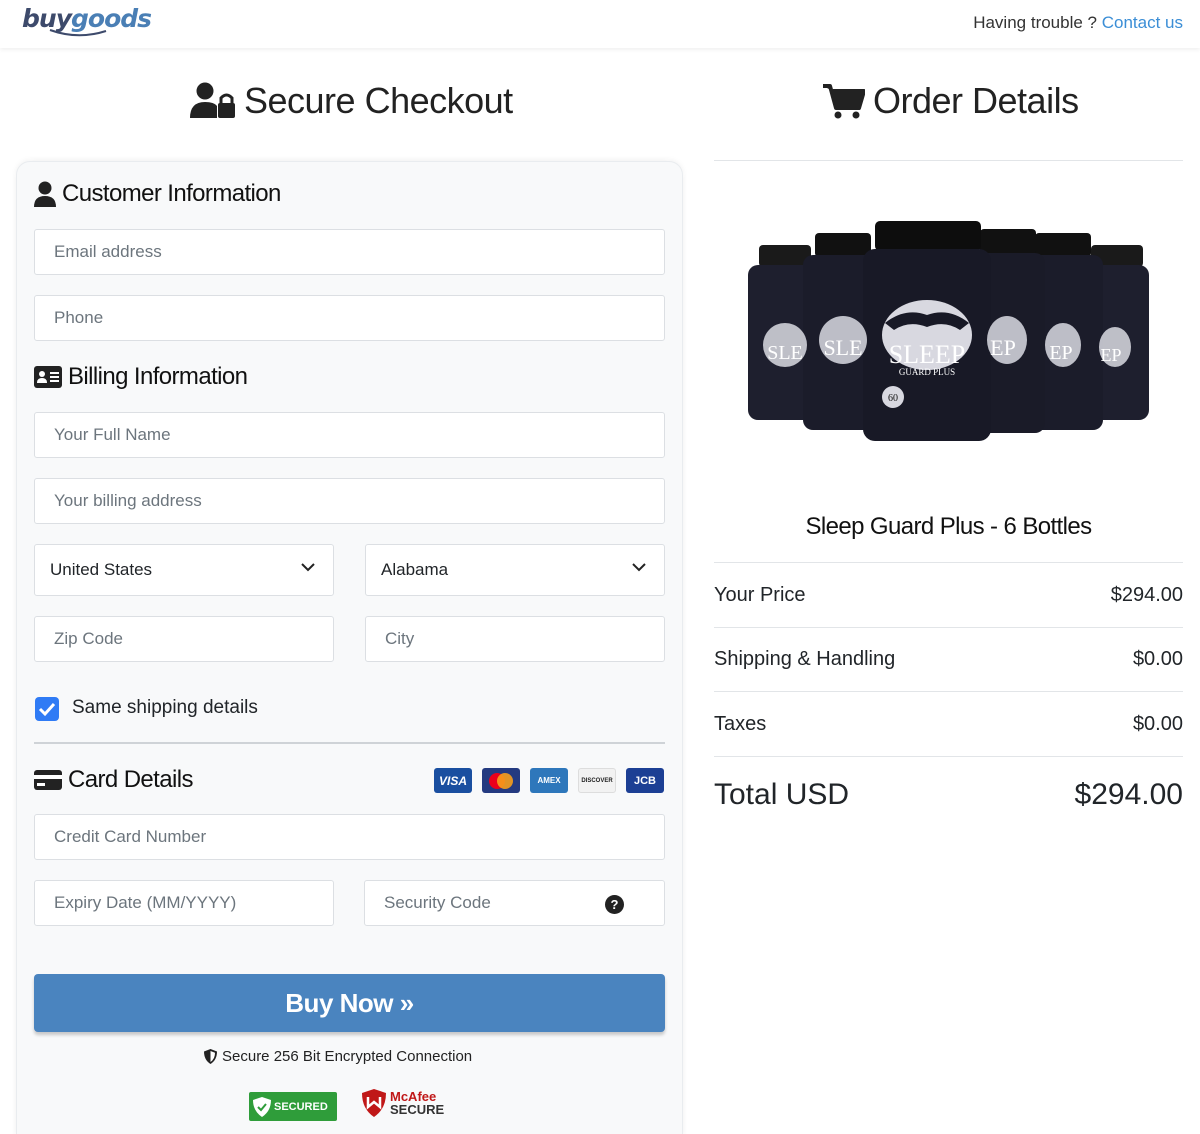  I want to click on zip-code-field: Zip Code, so click(184, 639).